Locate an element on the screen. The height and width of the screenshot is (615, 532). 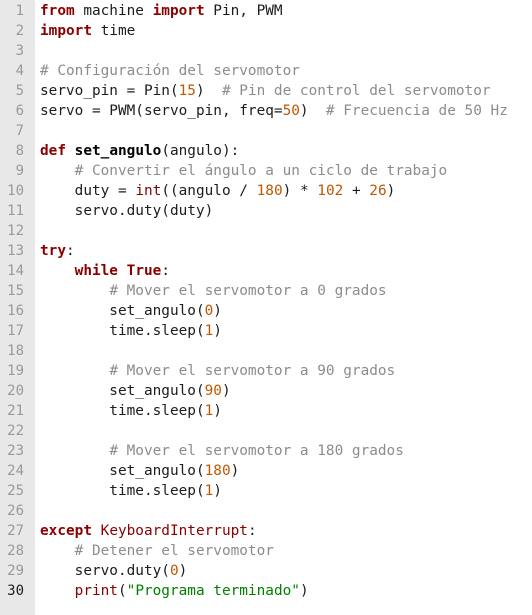
code-line: duty = int((angulo / 180) * 102 + 26) is located at coordinates (286, 191).